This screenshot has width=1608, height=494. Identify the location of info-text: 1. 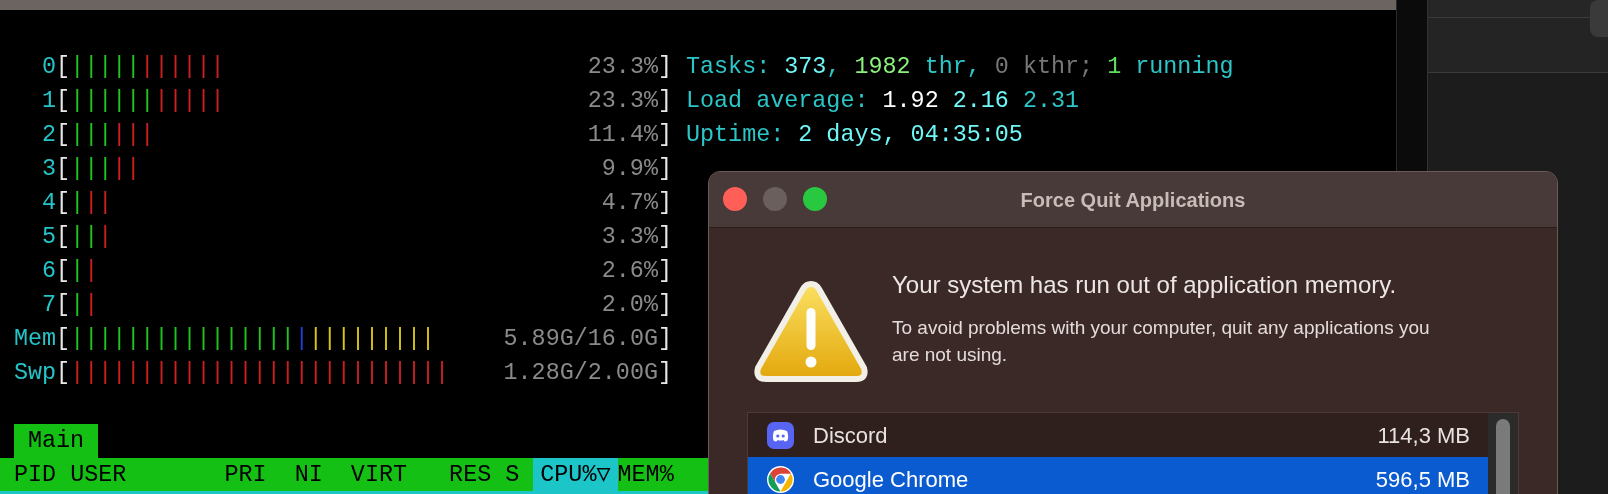
(1114, 67).